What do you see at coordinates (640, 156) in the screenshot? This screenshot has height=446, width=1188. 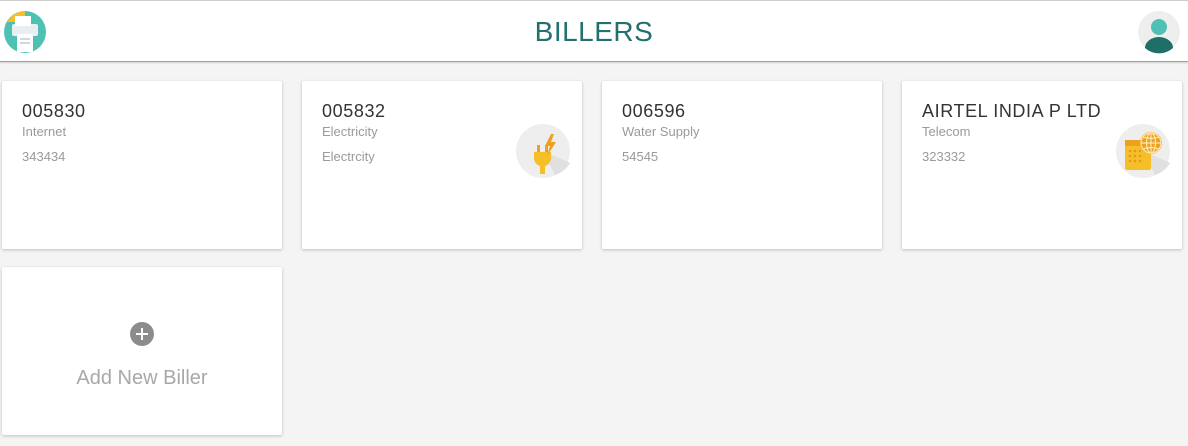 I see `biller-reference: 54545` at bounding box center [640, 156].